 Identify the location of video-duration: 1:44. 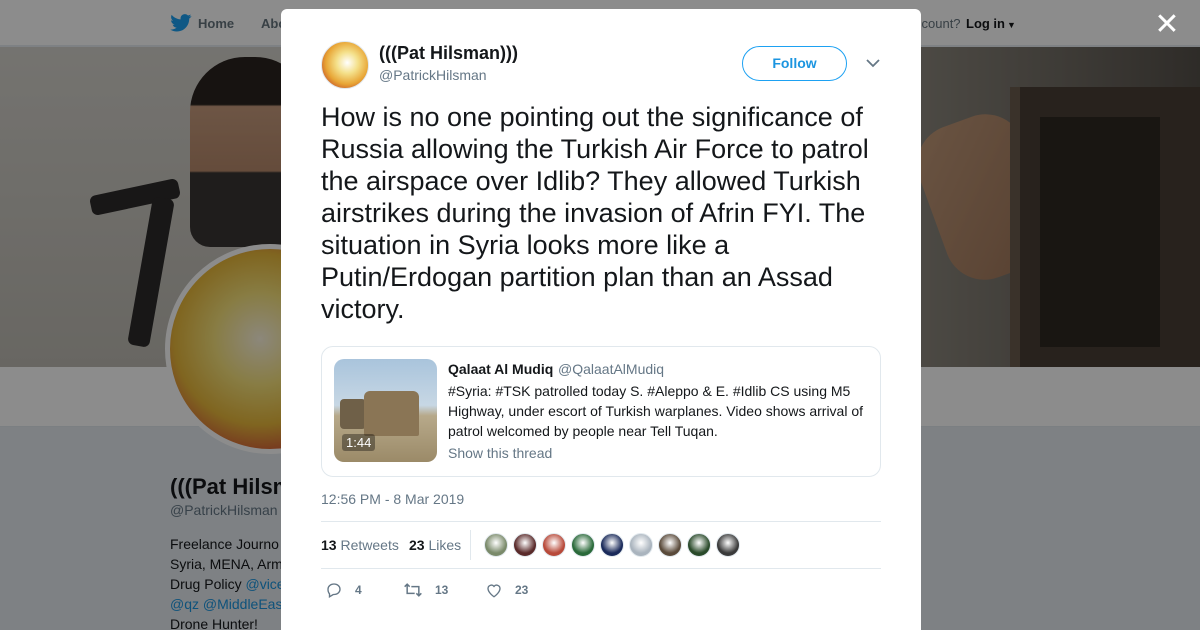
(359, 442).